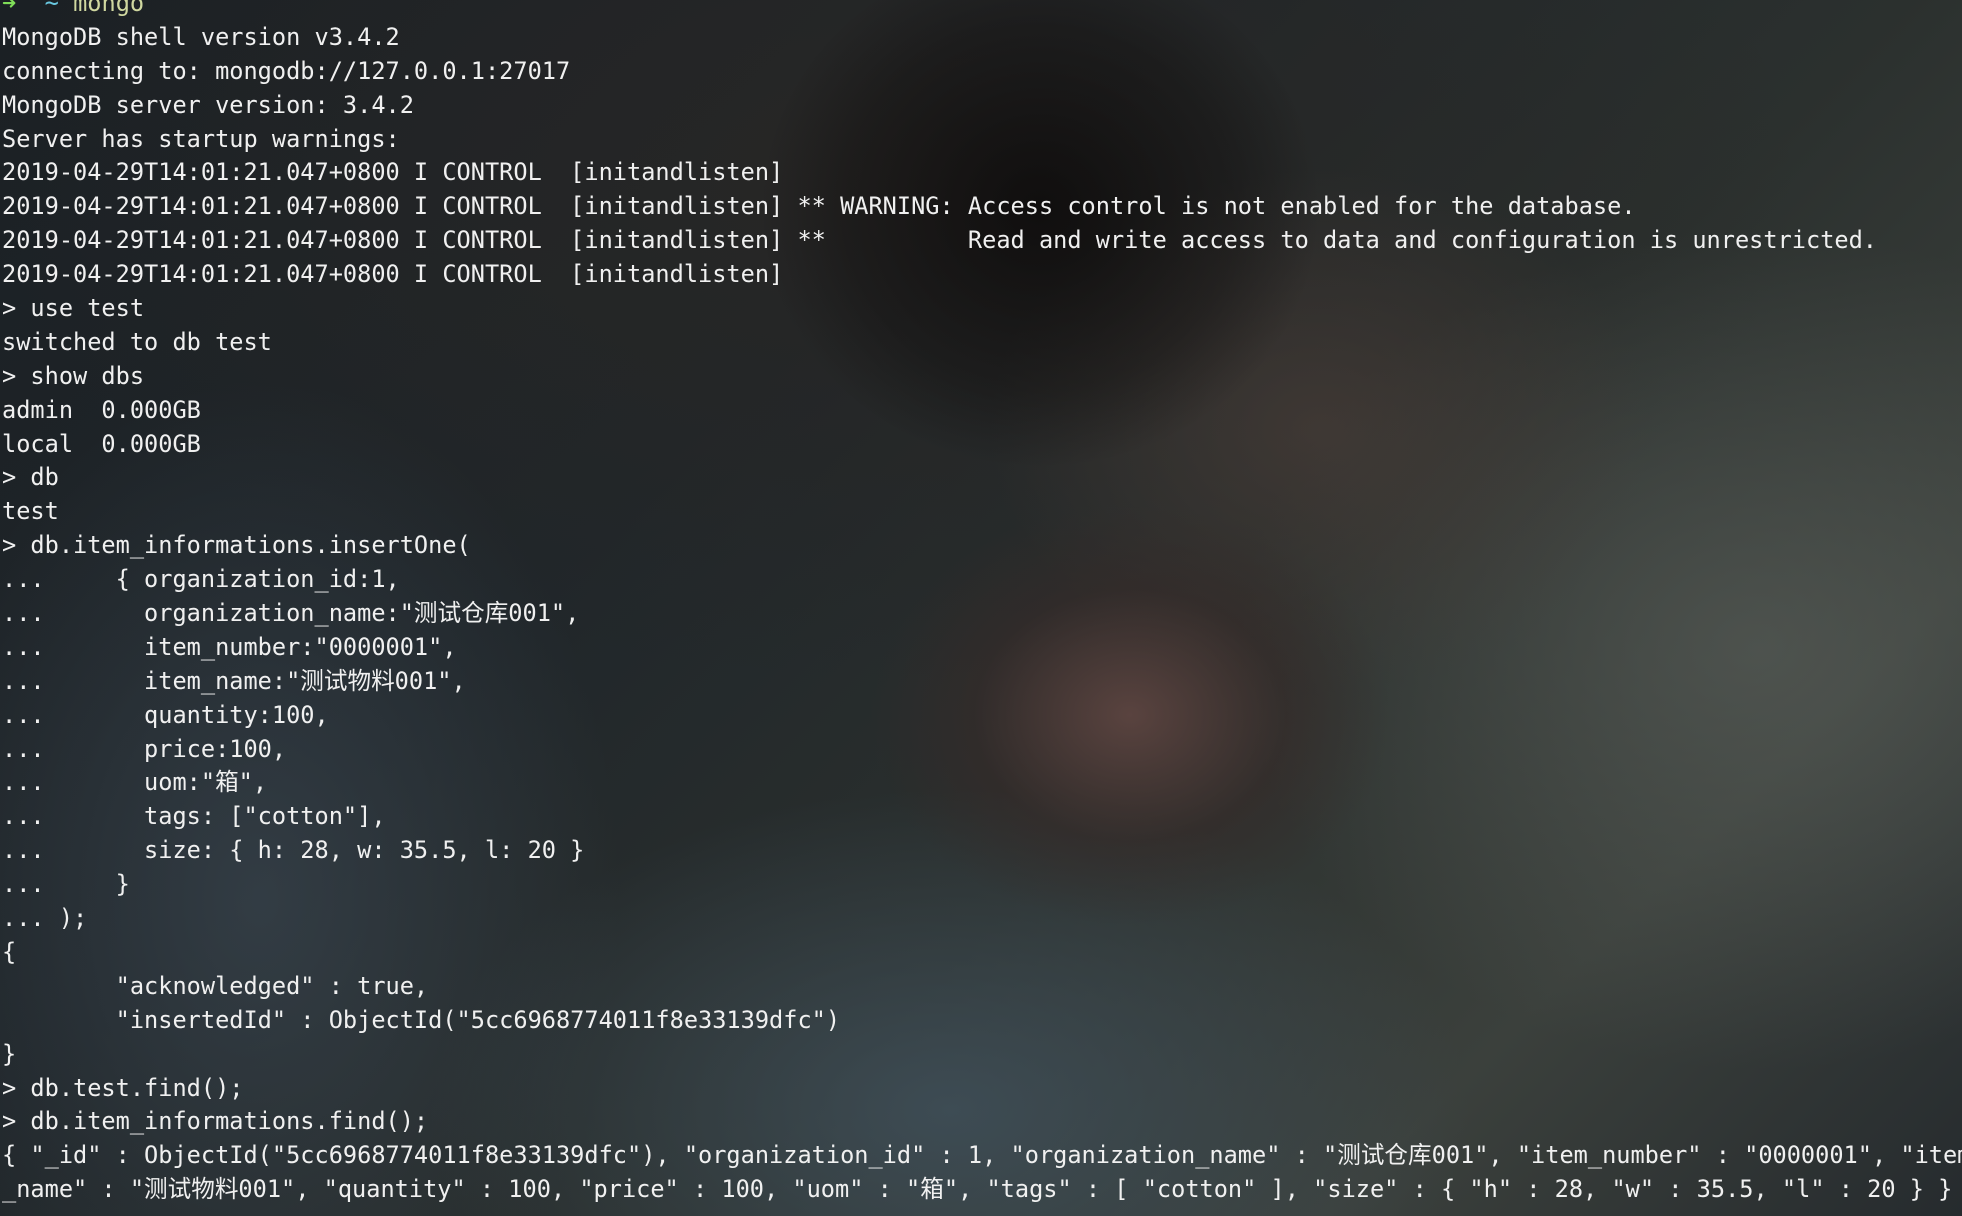 Image resolution: width=1962 pixels, height=1216 pixels. What do you see at coordinates (30, 477) in the screenshot?
I see `terminal-line: > db` at bounding box center [30, 477].